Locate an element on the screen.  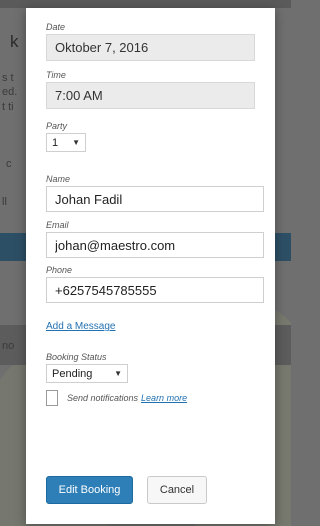
booking-status-label: Booking Status is located at coordinates (76, 357).